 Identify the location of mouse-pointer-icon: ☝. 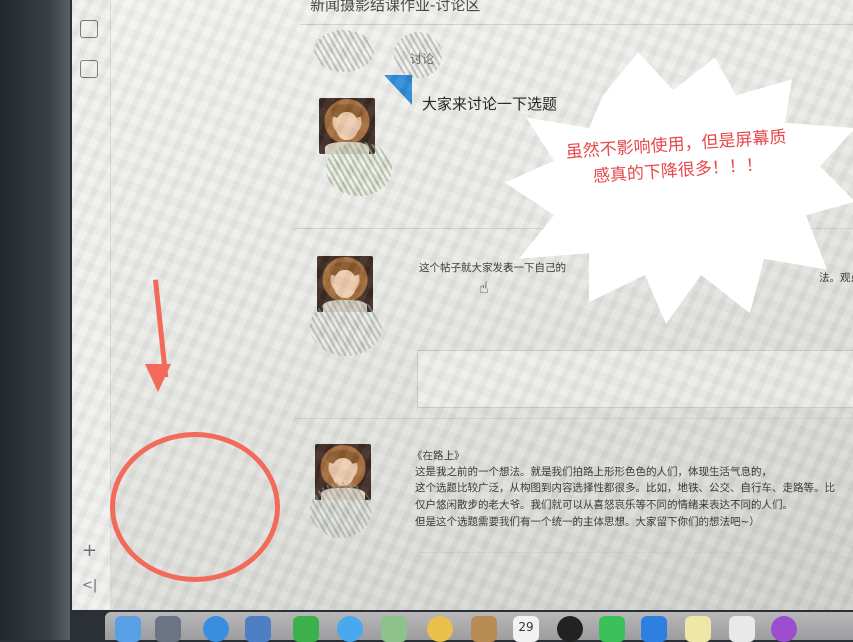
(484, 287).